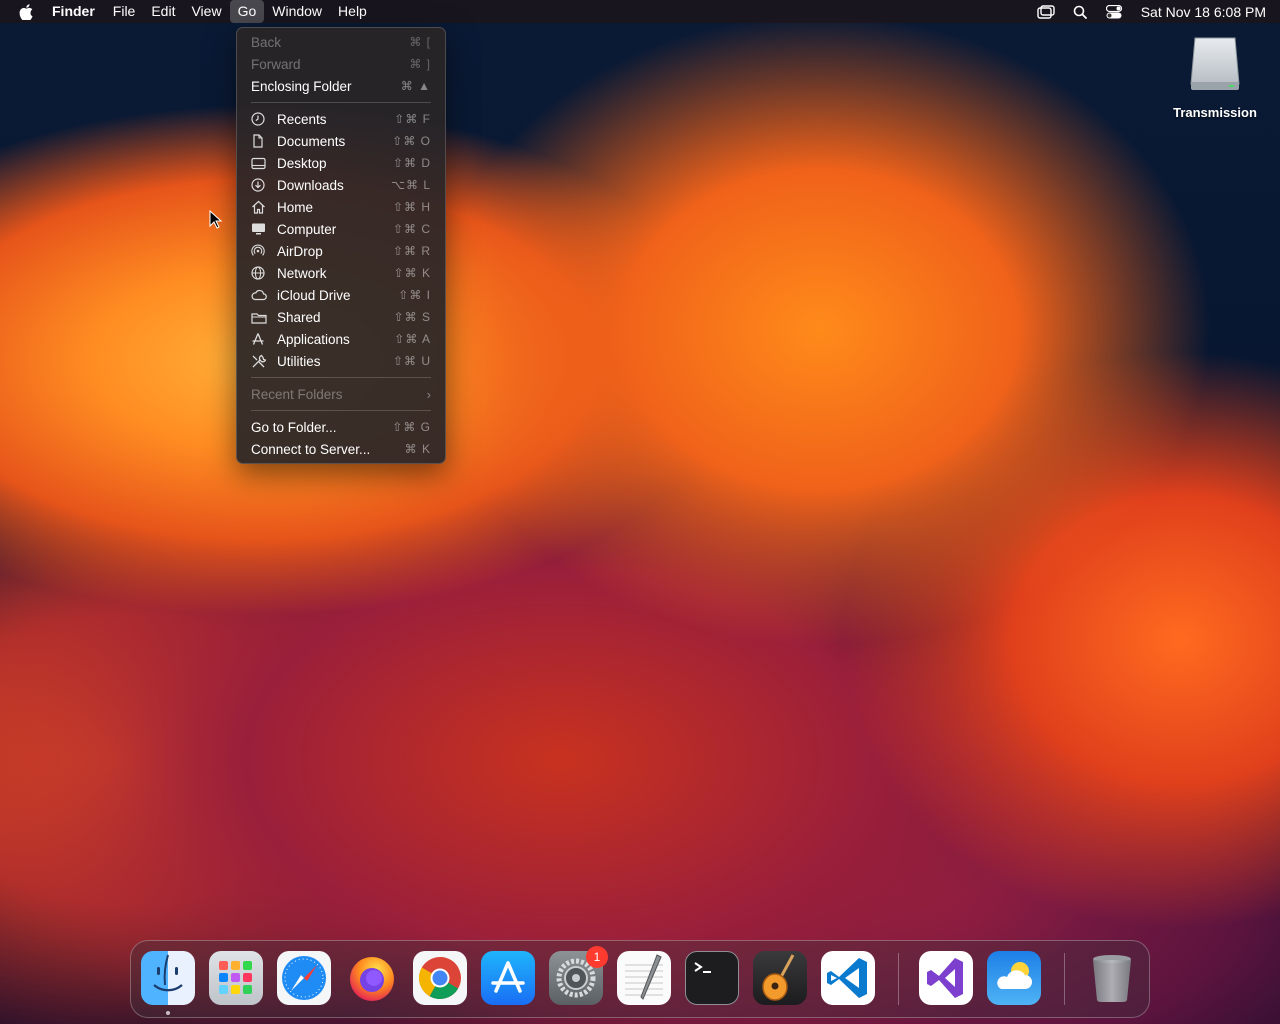 This screenshot has height=1024, width=1280. Describe the element at coordinates (341, 119) in the screenshot. I see `go-recents-item: Recents ⇧⌘ F` at that location.